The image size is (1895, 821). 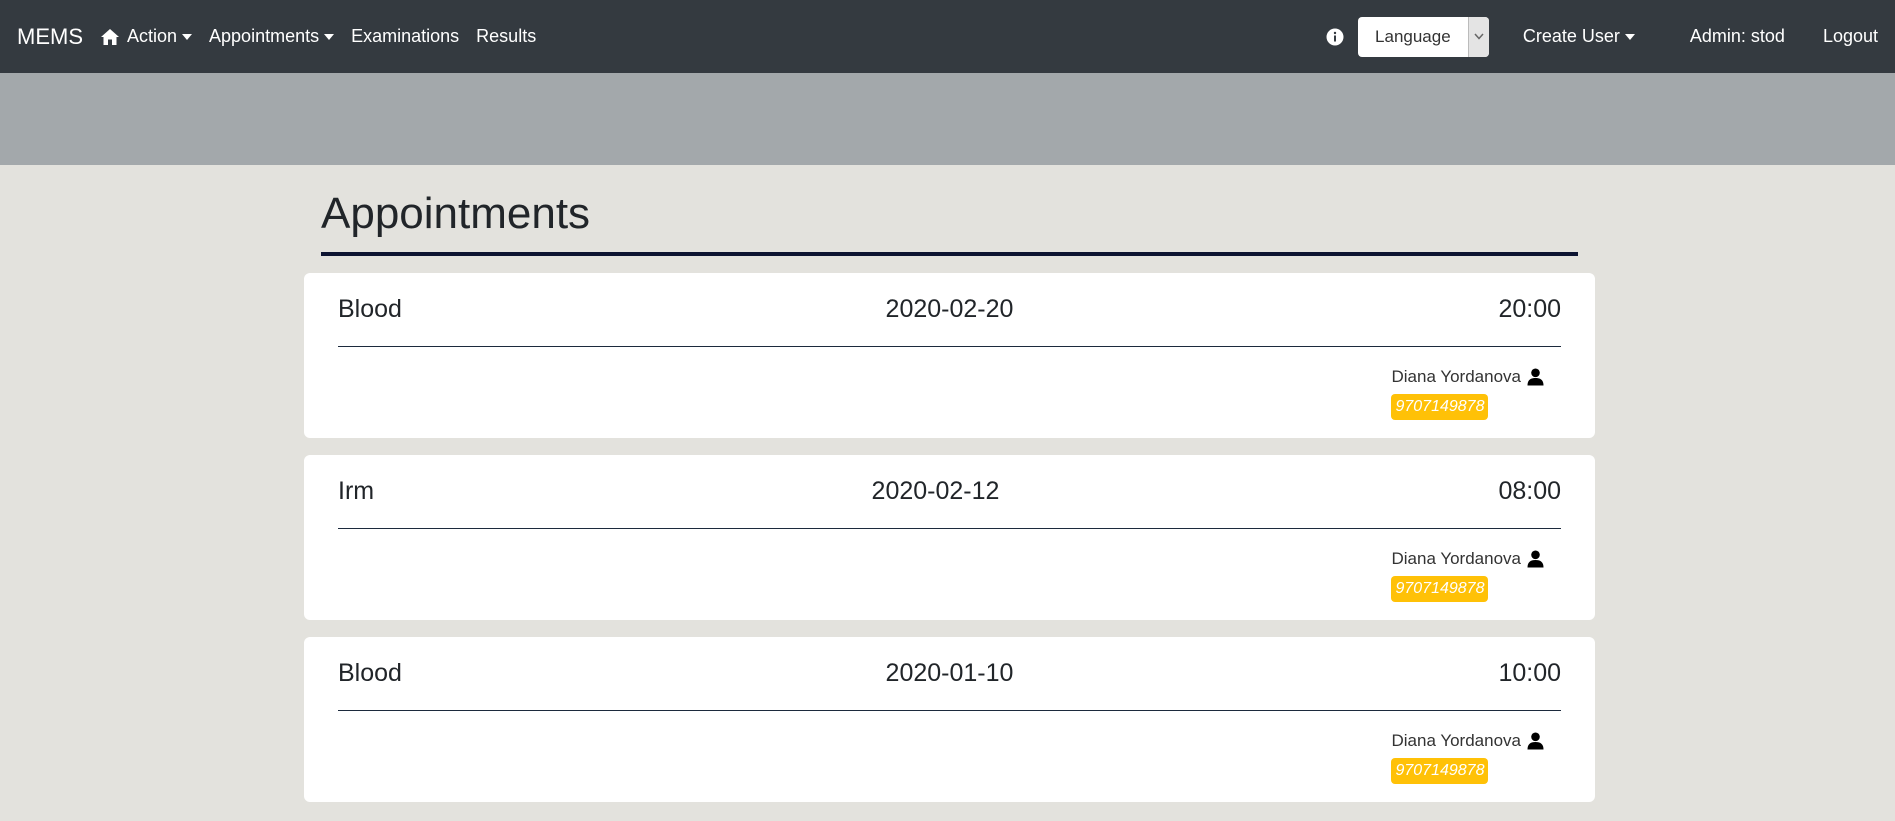 I want to click on examinations-link: Examinations, so click(x=405, y=36).